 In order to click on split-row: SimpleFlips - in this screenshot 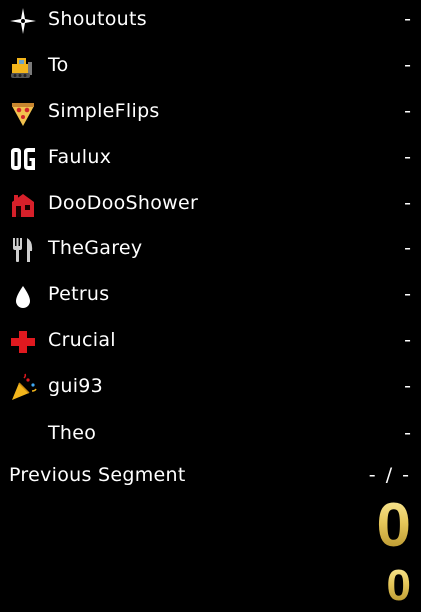, I will do `click(210, 112)`.